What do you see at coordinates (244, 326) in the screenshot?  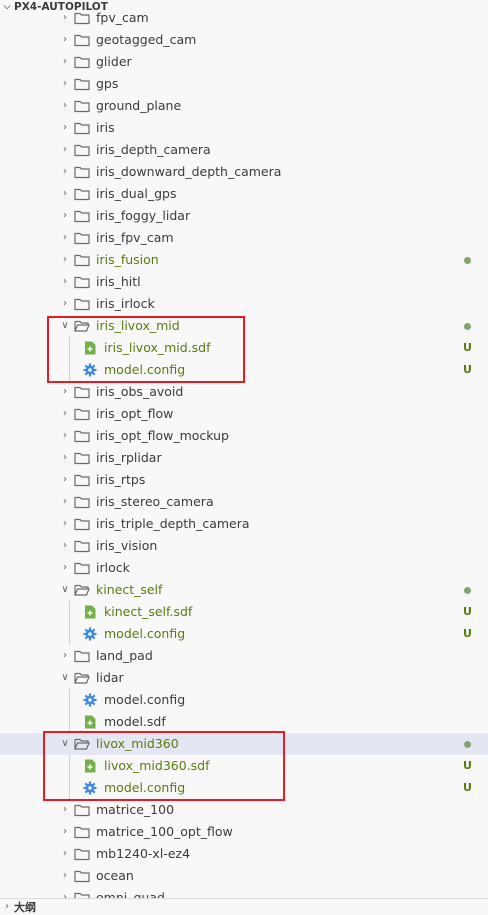 I see `folder-row-iris-livox-mid: ∨ iris_livox_mid` at bounding box center [244, 326].